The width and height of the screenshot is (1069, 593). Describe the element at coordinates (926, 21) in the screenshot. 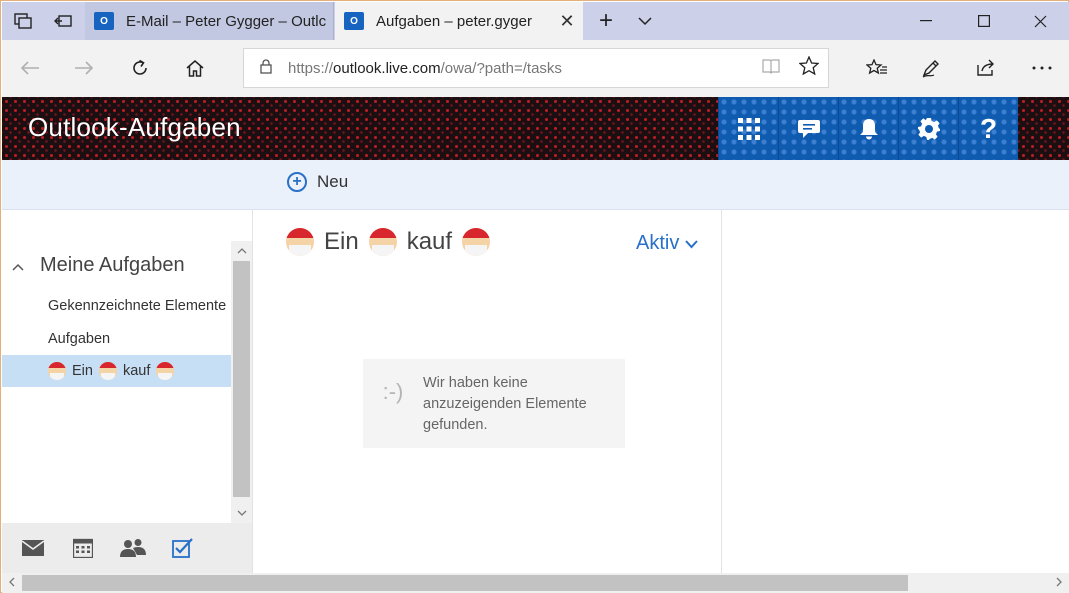

I see `minimize-button` at that location.